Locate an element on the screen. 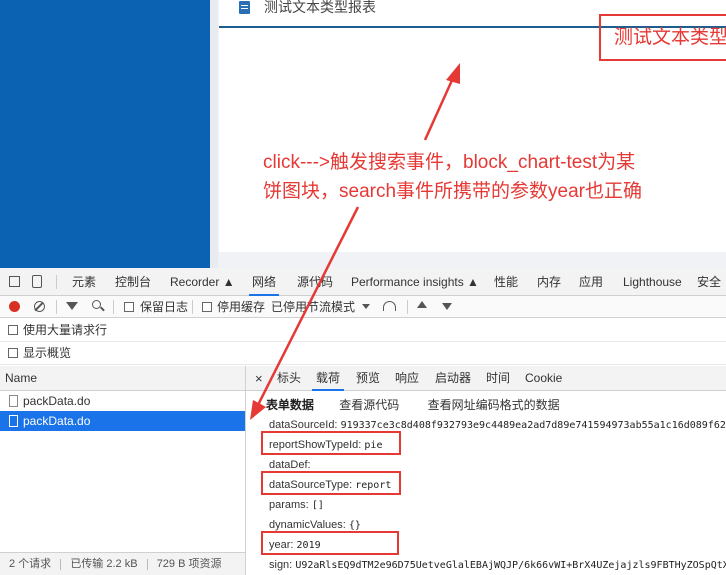 This screenshot has height=575, width=726. show-overview-label: 显示概览 is located at coordinates (47, 353).